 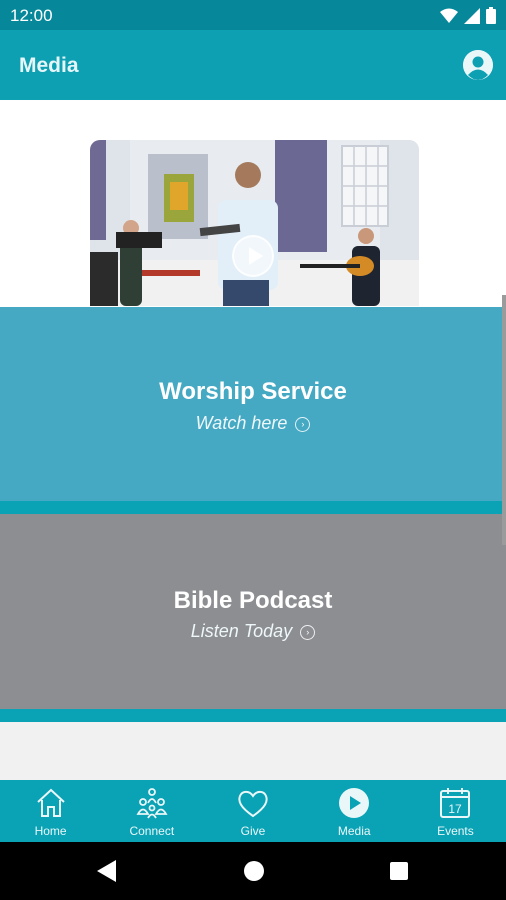 I want to click on status-time: 12:00, so click(x=31, y=15).